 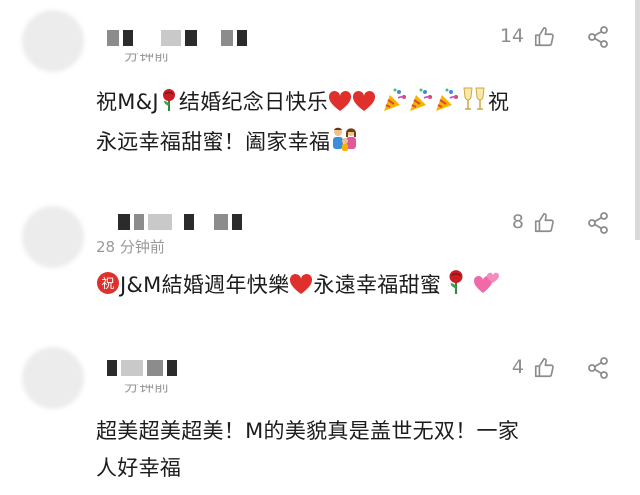 What do you see at coordinates (139, 468) in the screenshot?
I see `comment-text-part: 人好幸福` at bounding box center [139, 468].